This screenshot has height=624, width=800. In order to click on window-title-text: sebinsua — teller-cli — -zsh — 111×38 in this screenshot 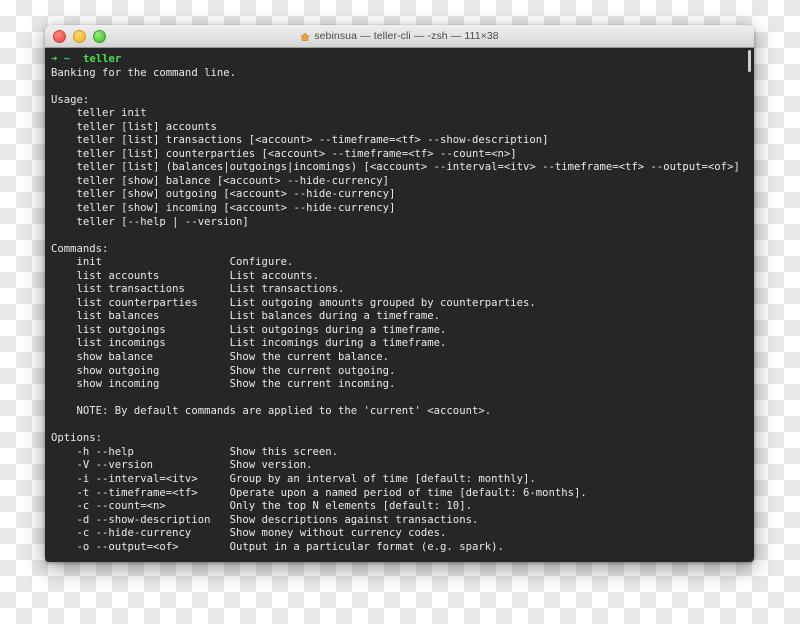, I will do `click(406, 36)`.